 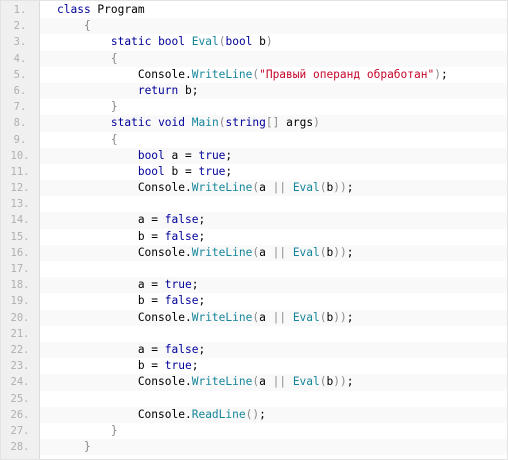 What do you see at coordinates (254, 252) in the screenshot?
I see `code-line: 16. Console.WriteLine(a || Eval(b));` at bounding box center [254, 252].